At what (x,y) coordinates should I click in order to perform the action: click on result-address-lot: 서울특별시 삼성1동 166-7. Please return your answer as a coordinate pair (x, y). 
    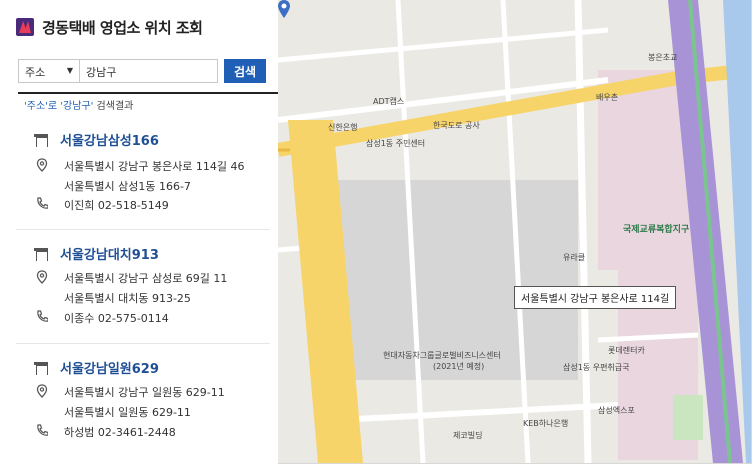
    Looking at the image, I should click on (127, 186).